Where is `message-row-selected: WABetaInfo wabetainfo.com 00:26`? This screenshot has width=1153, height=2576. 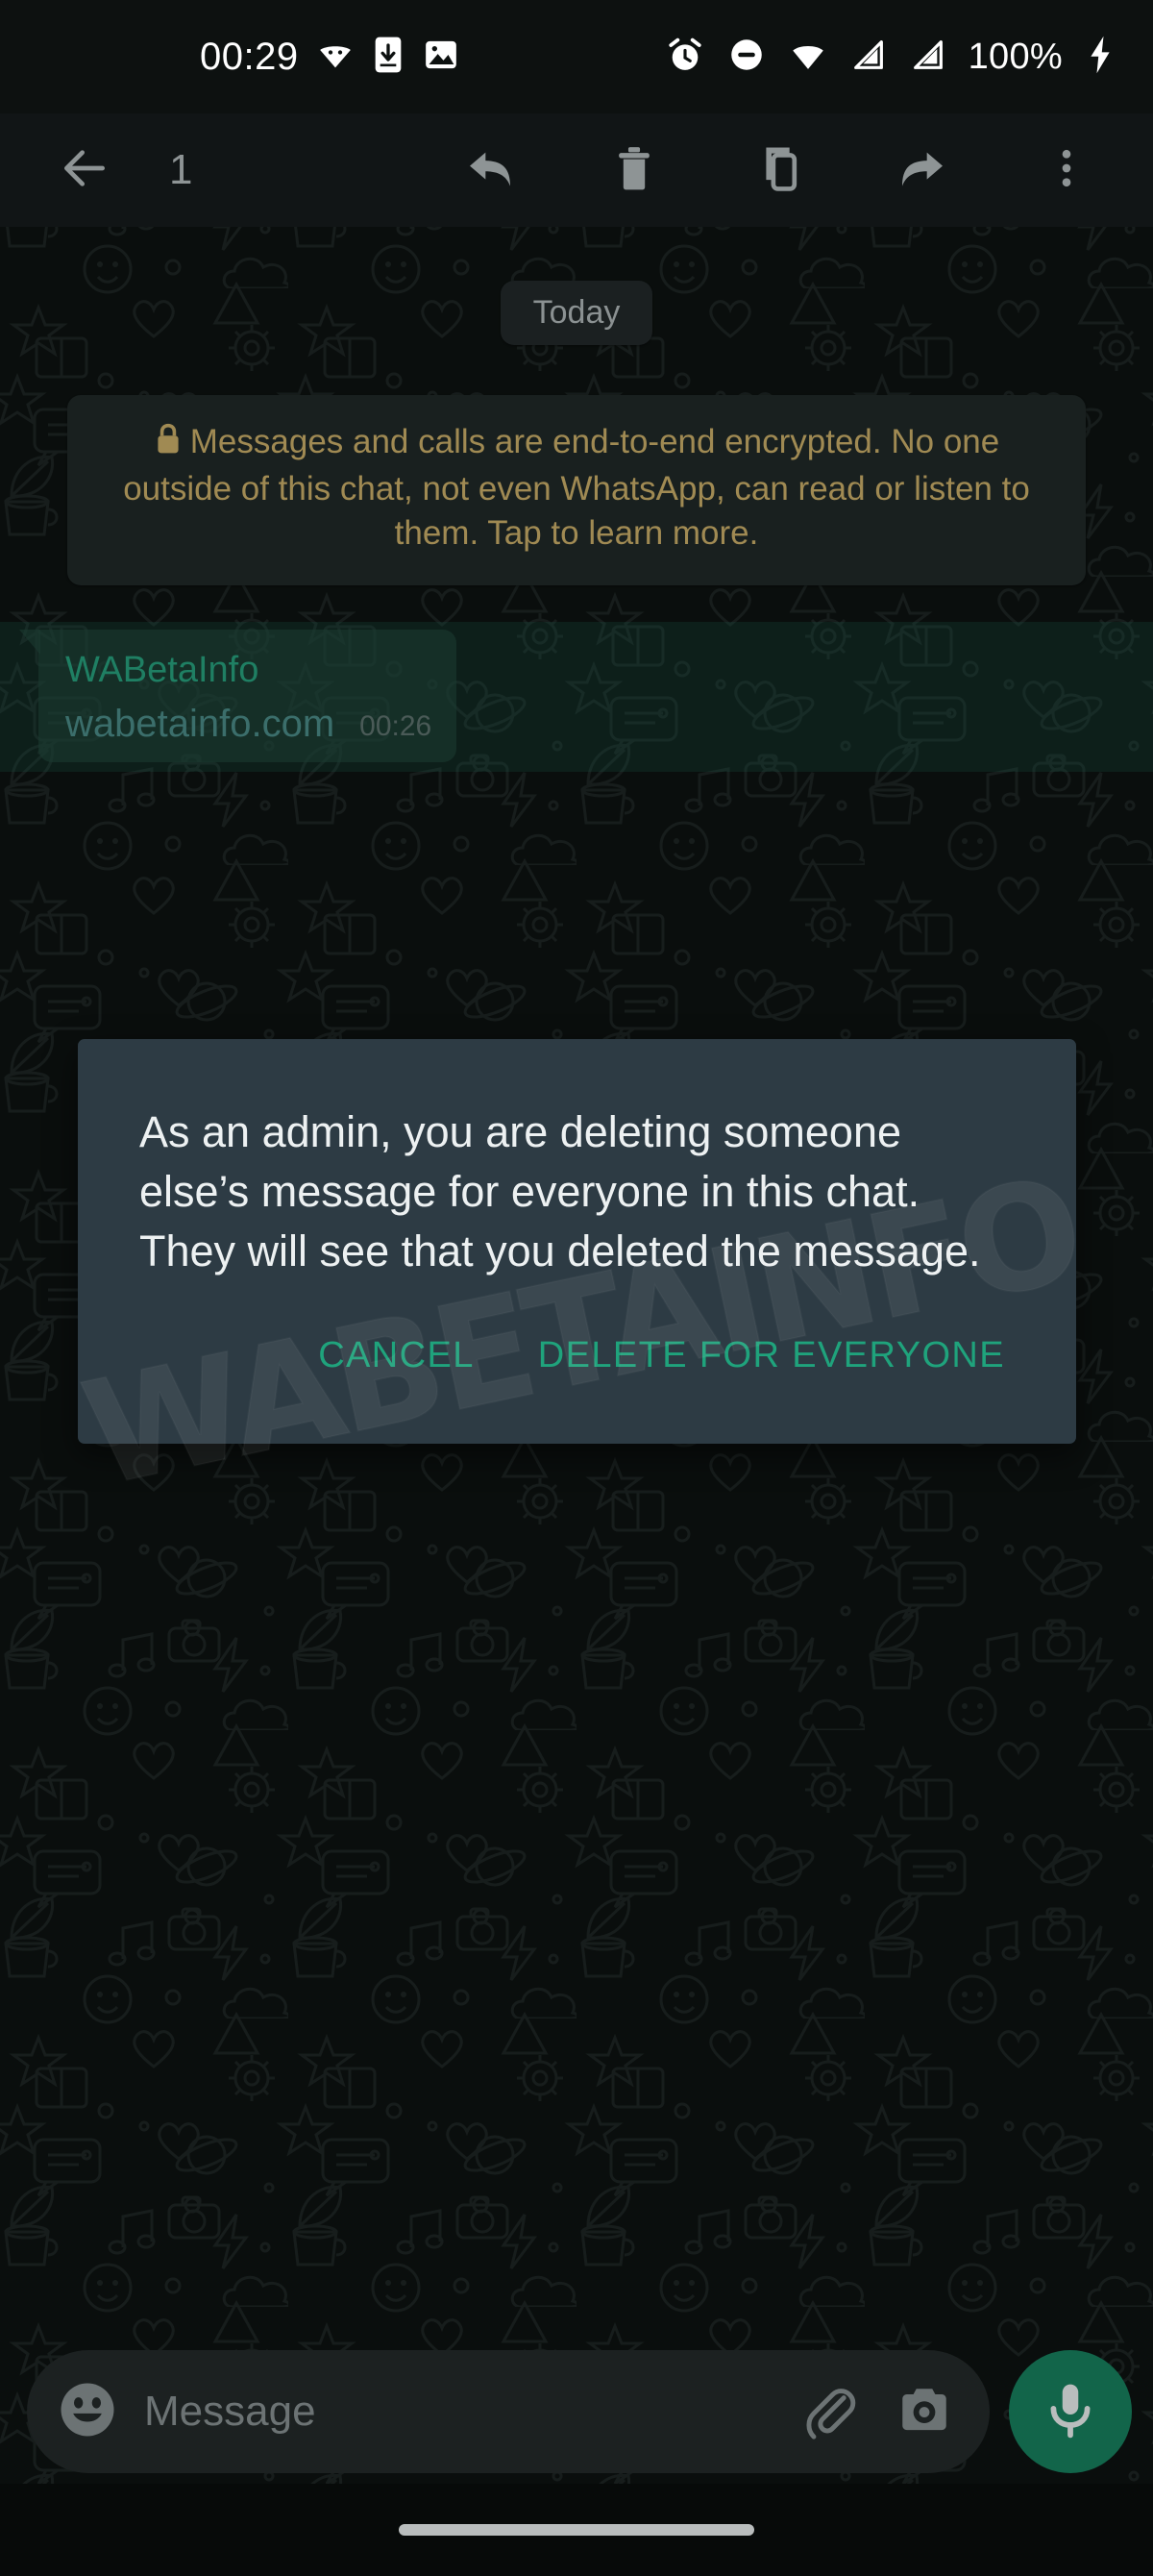 message-row-selected: WABetaInfo wabetainfo.com 00:26 is located at coordinates (576, 697).